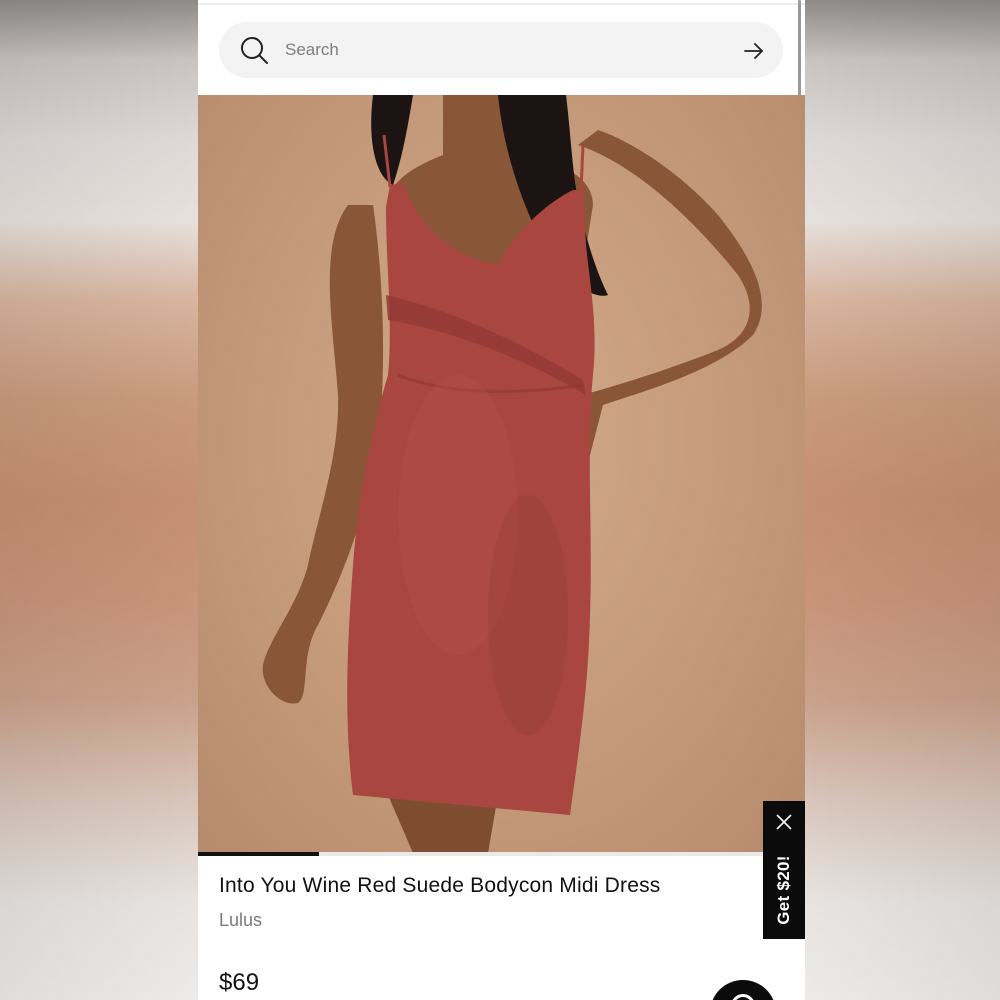  What do you see at coordinates (743, 997) in the screenshot?
I see `chat-icon` at bounding box center [743, 997].